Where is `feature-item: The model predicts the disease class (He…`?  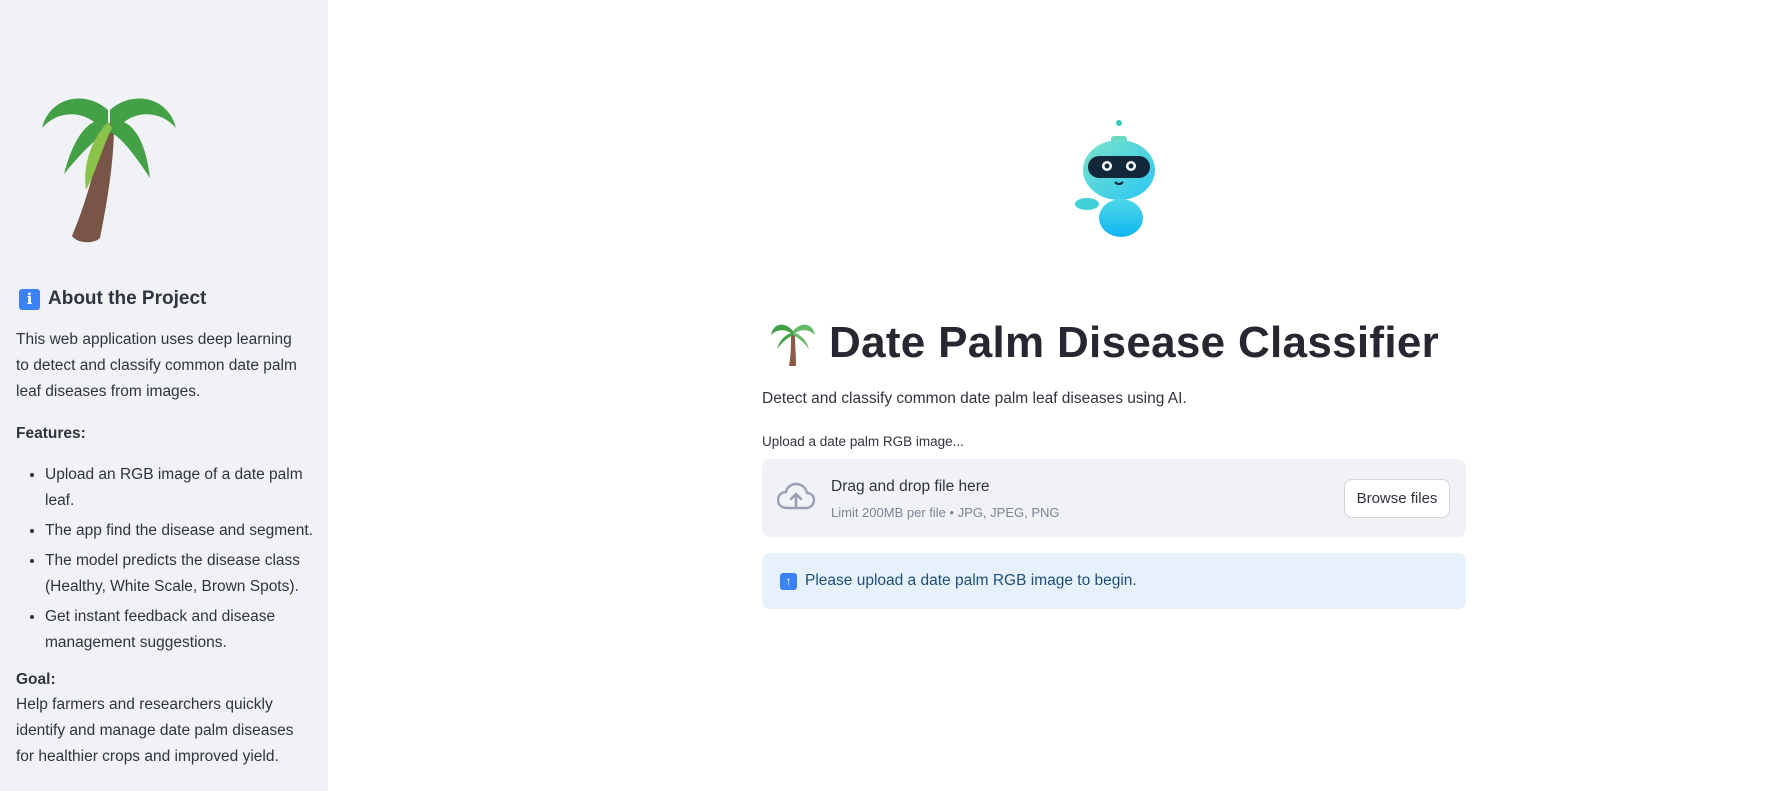
feature-item: The model predicts the disease class (He… is located at coordinates (180, 574).